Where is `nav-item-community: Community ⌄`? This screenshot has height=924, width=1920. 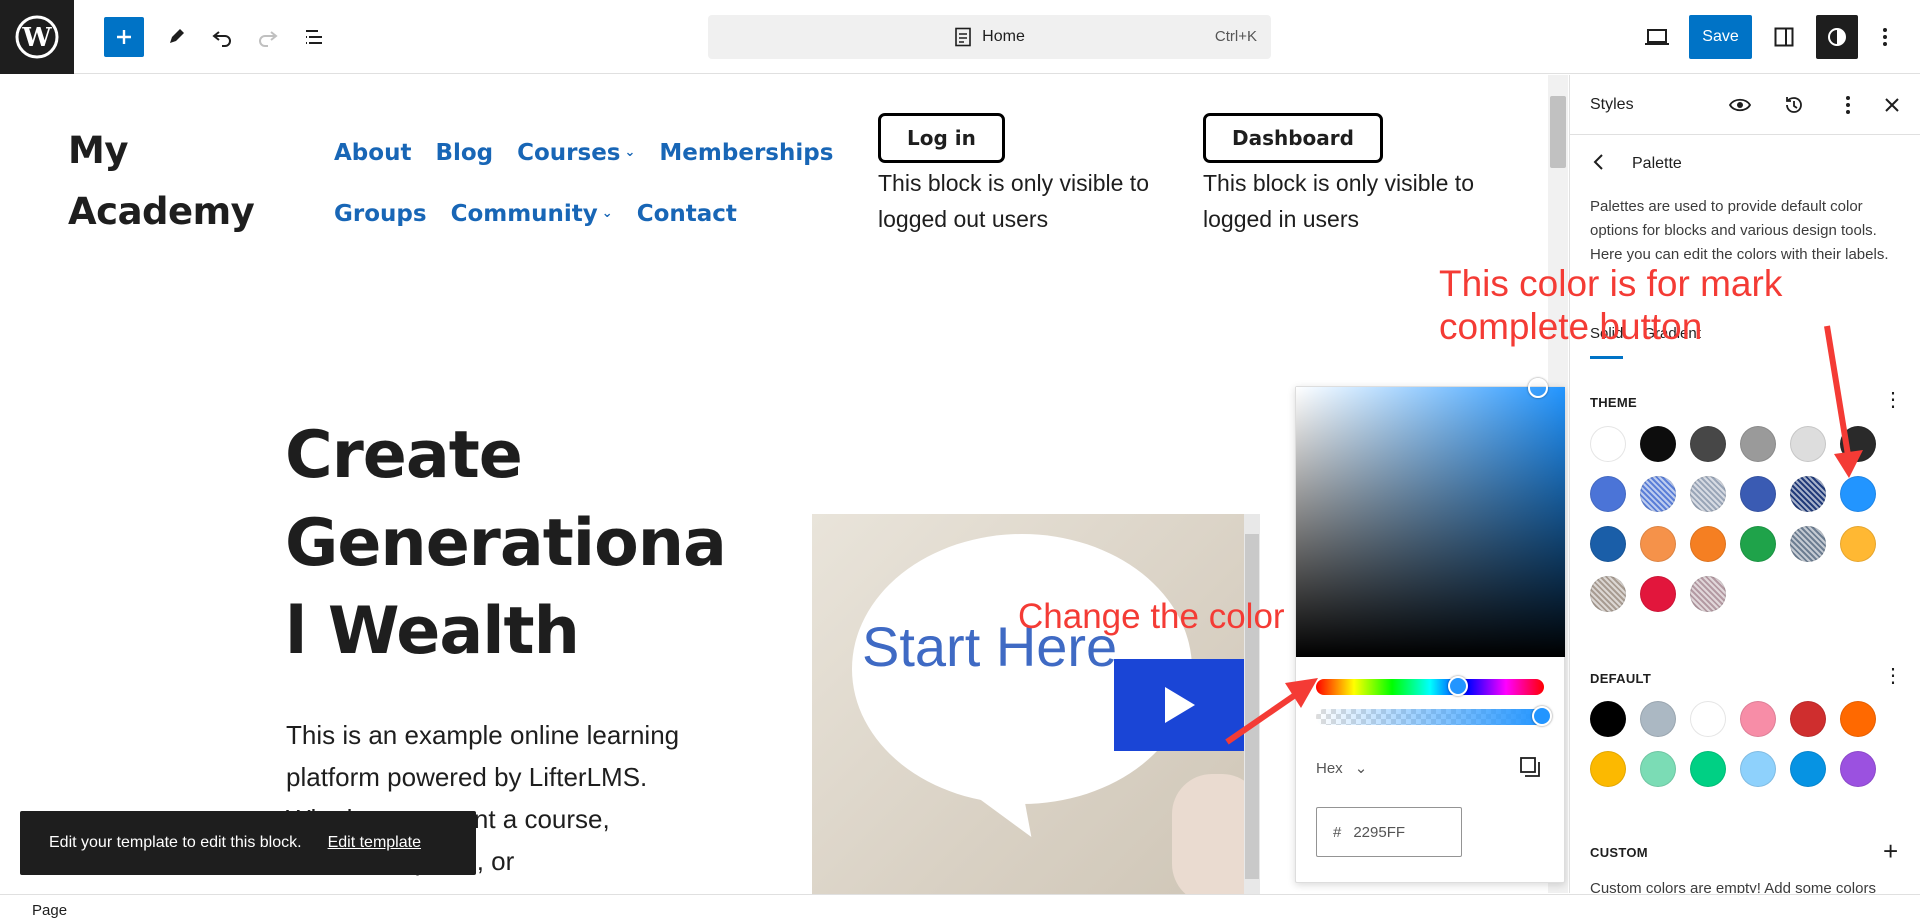 nav-item-community: Community ⌄ is located at coordinates (532, 214).